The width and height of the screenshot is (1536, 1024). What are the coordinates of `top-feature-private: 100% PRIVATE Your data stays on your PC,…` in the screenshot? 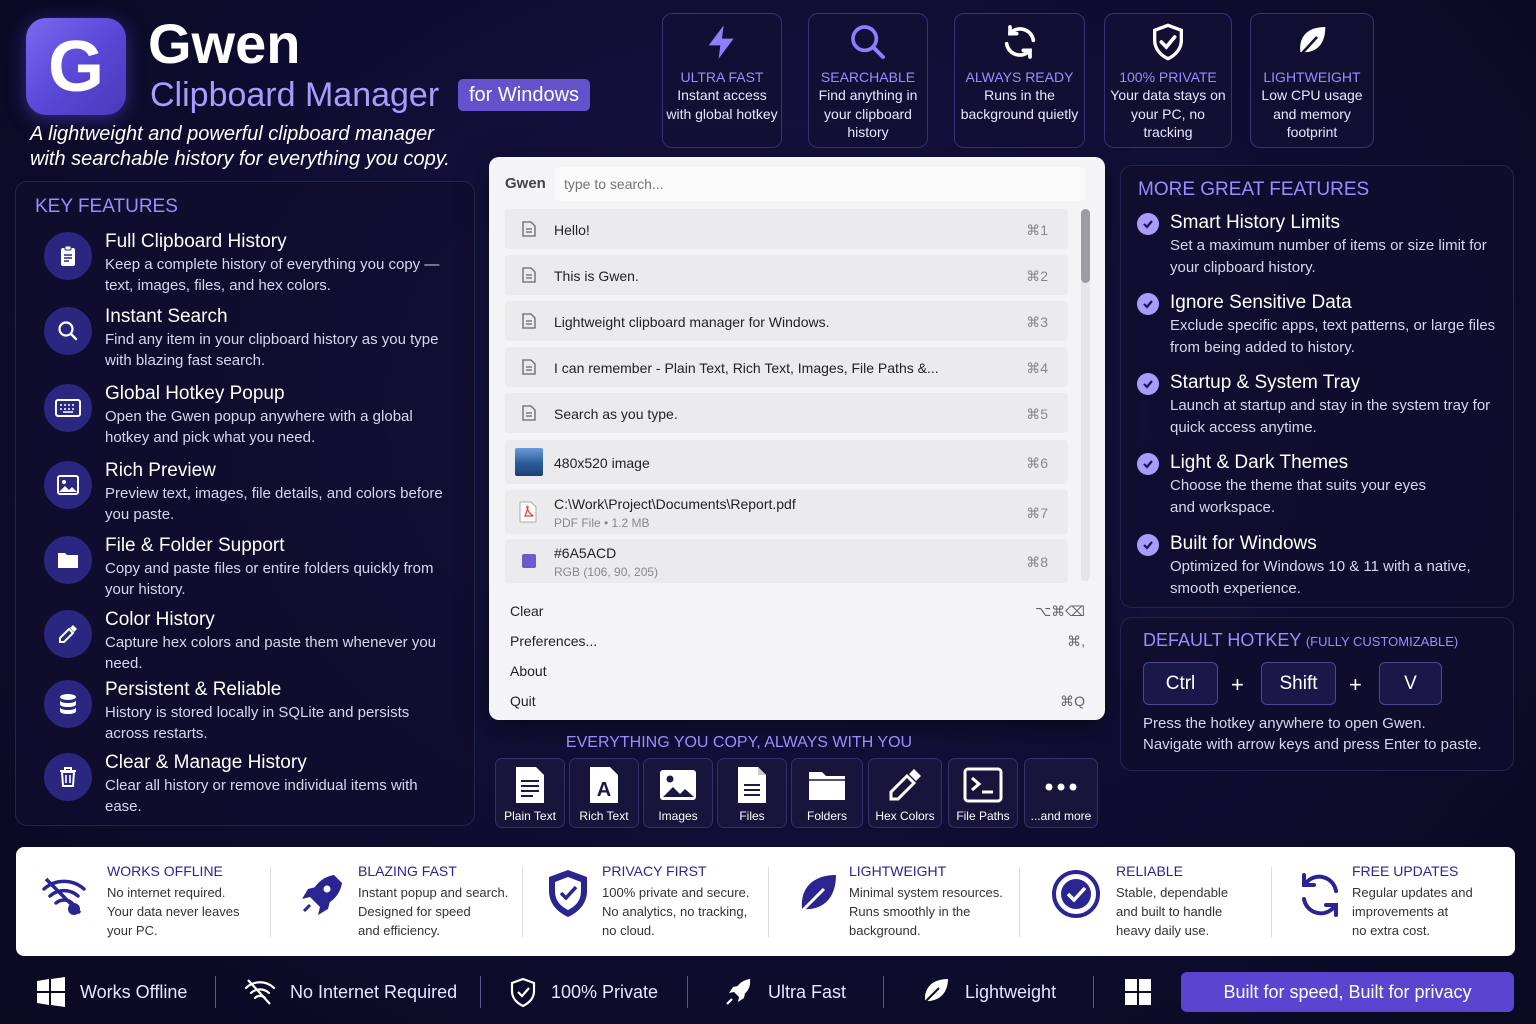 It's located at (1168, 80).